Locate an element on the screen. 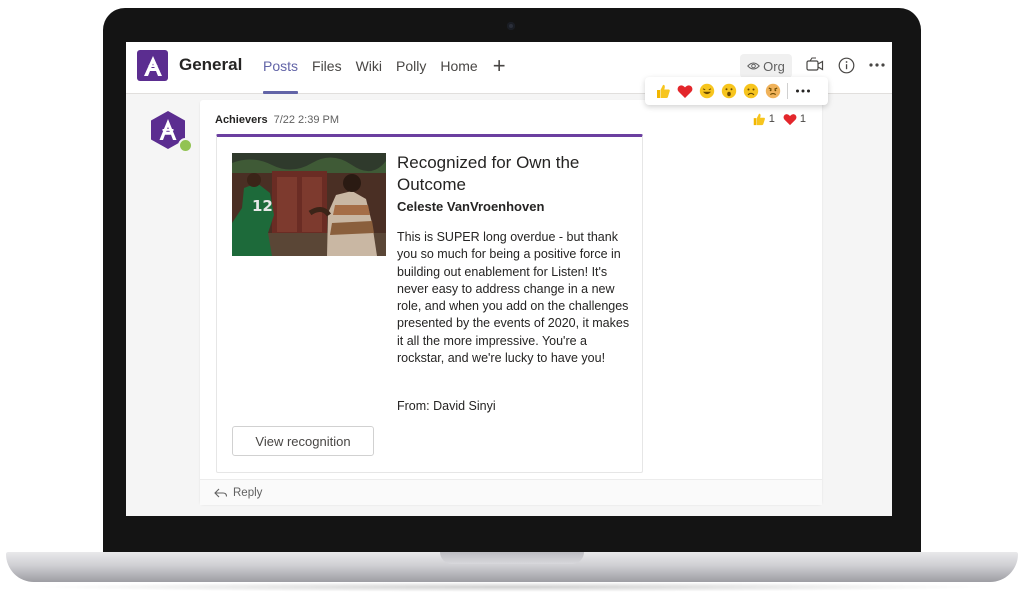 The height and width of the screenshot is (605, 1024). like-reaction-count: 1 is located at coordinates (763, 119).